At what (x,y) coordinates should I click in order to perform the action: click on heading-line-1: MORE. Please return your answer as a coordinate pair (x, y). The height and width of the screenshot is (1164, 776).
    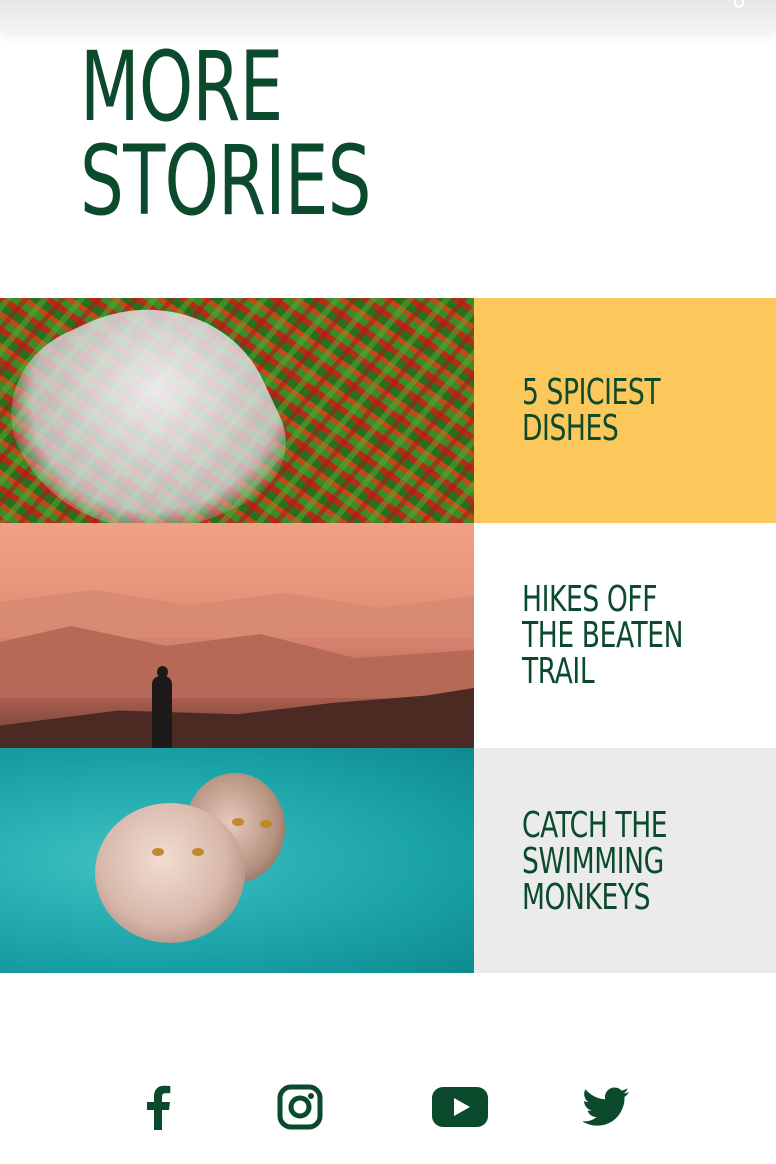
    Looking at the image, I should click on (181, 87).